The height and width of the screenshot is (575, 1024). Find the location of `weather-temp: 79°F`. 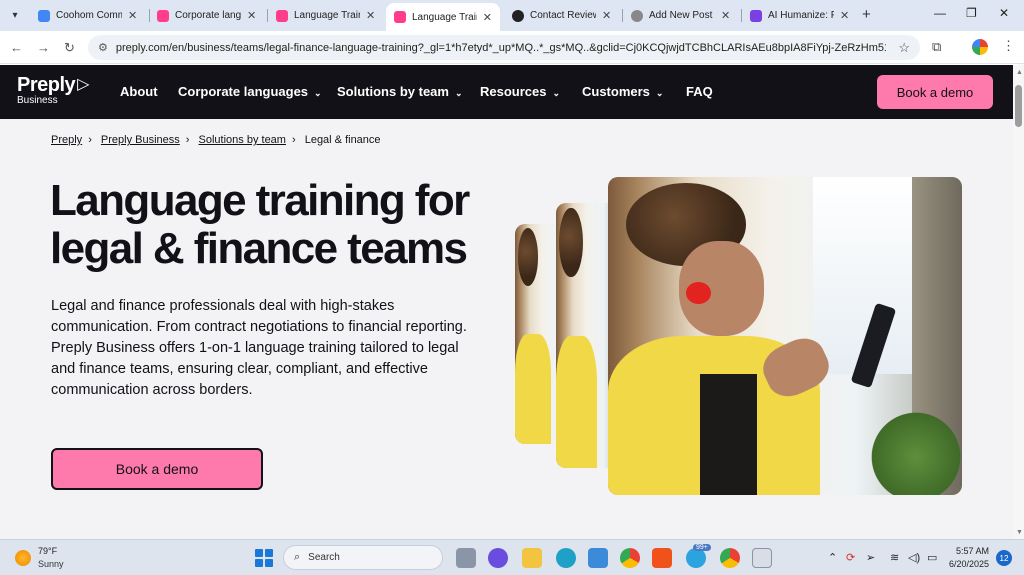

weather-temp: 79°F is located at coordinates (47, 551).